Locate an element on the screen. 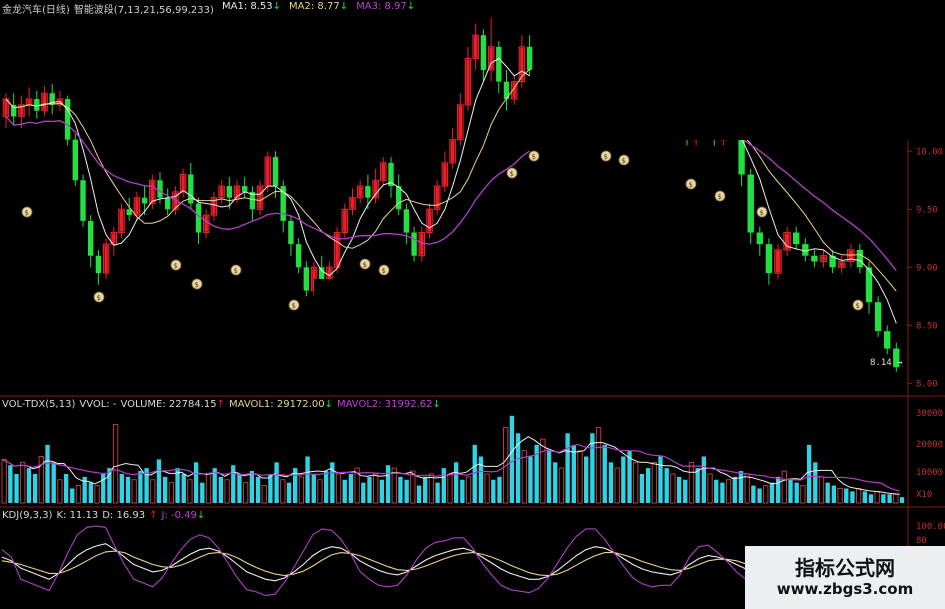 The width and height of the screenshot is (945, 609). volume-value: VOLUME: 22784.15 is located at coordinates (168, 404).